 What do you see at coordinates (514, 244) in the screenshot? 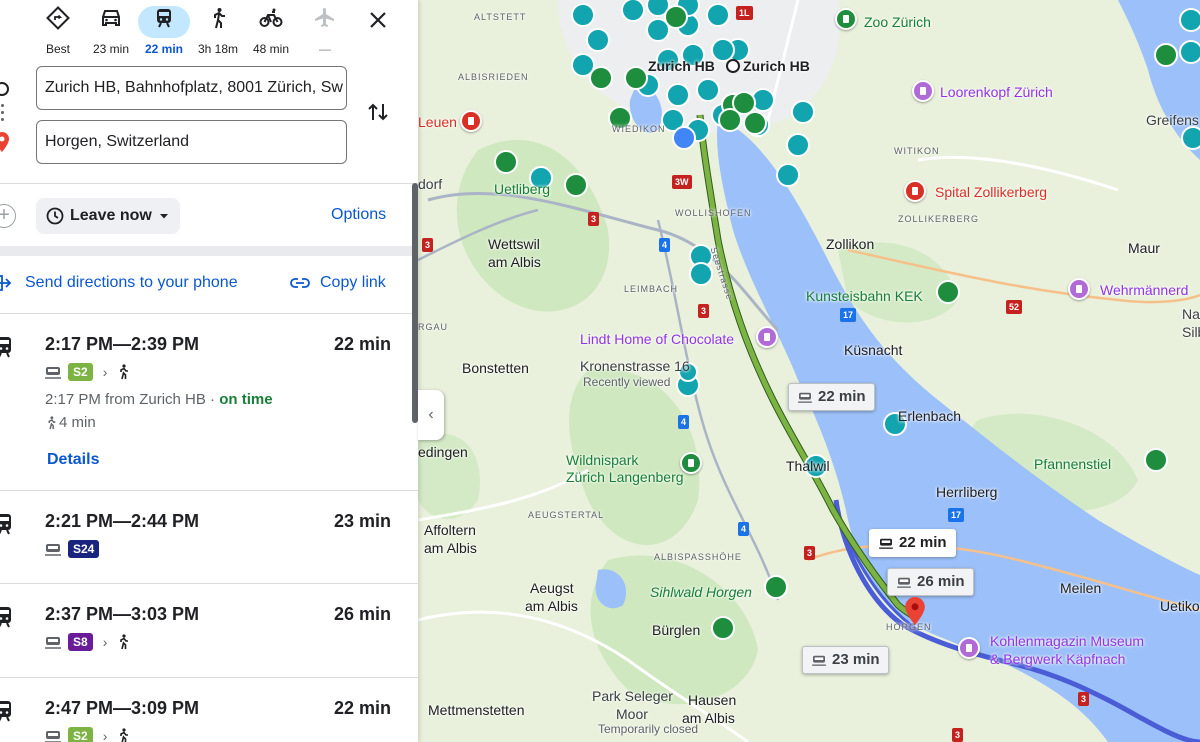
I see `map-label-wettswil: Wettswil` at bounding box center [514, 244].